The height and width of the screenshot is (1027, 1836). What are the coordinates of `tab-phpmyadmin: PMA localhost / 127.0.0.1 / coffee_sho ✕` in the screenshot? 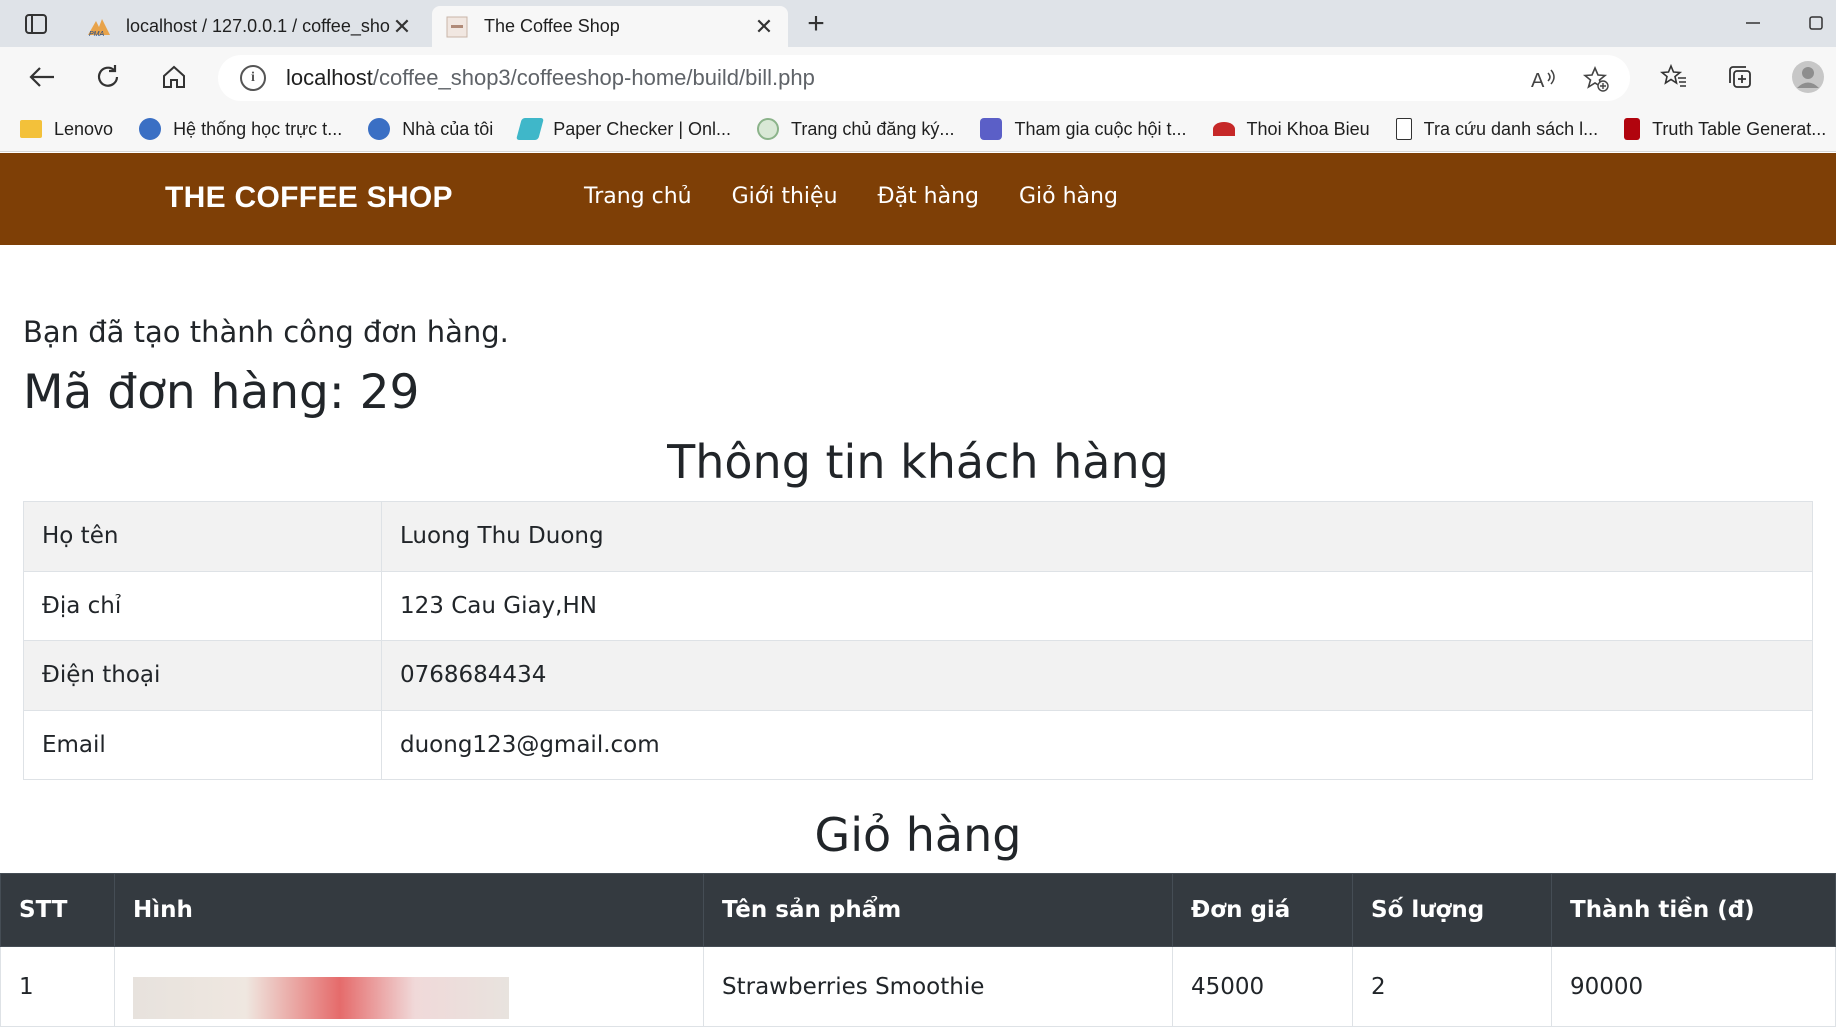 It's located at (250, 26).